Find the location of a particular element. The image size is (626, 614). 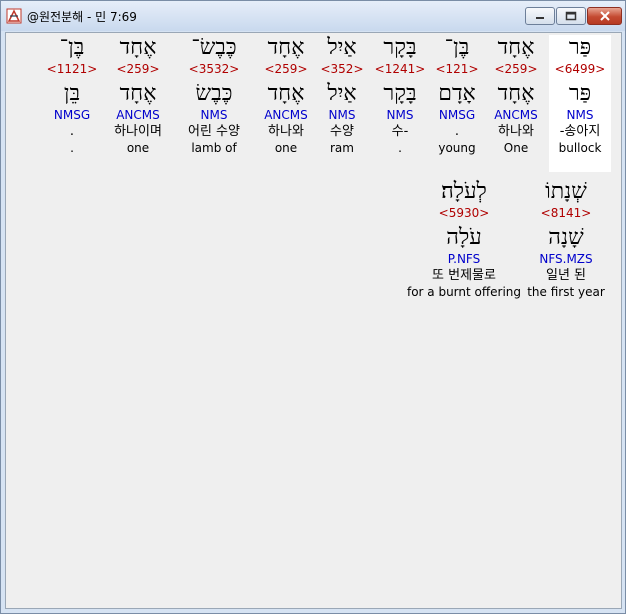

strong-number: <5930> is located at coordinates (464, 213).